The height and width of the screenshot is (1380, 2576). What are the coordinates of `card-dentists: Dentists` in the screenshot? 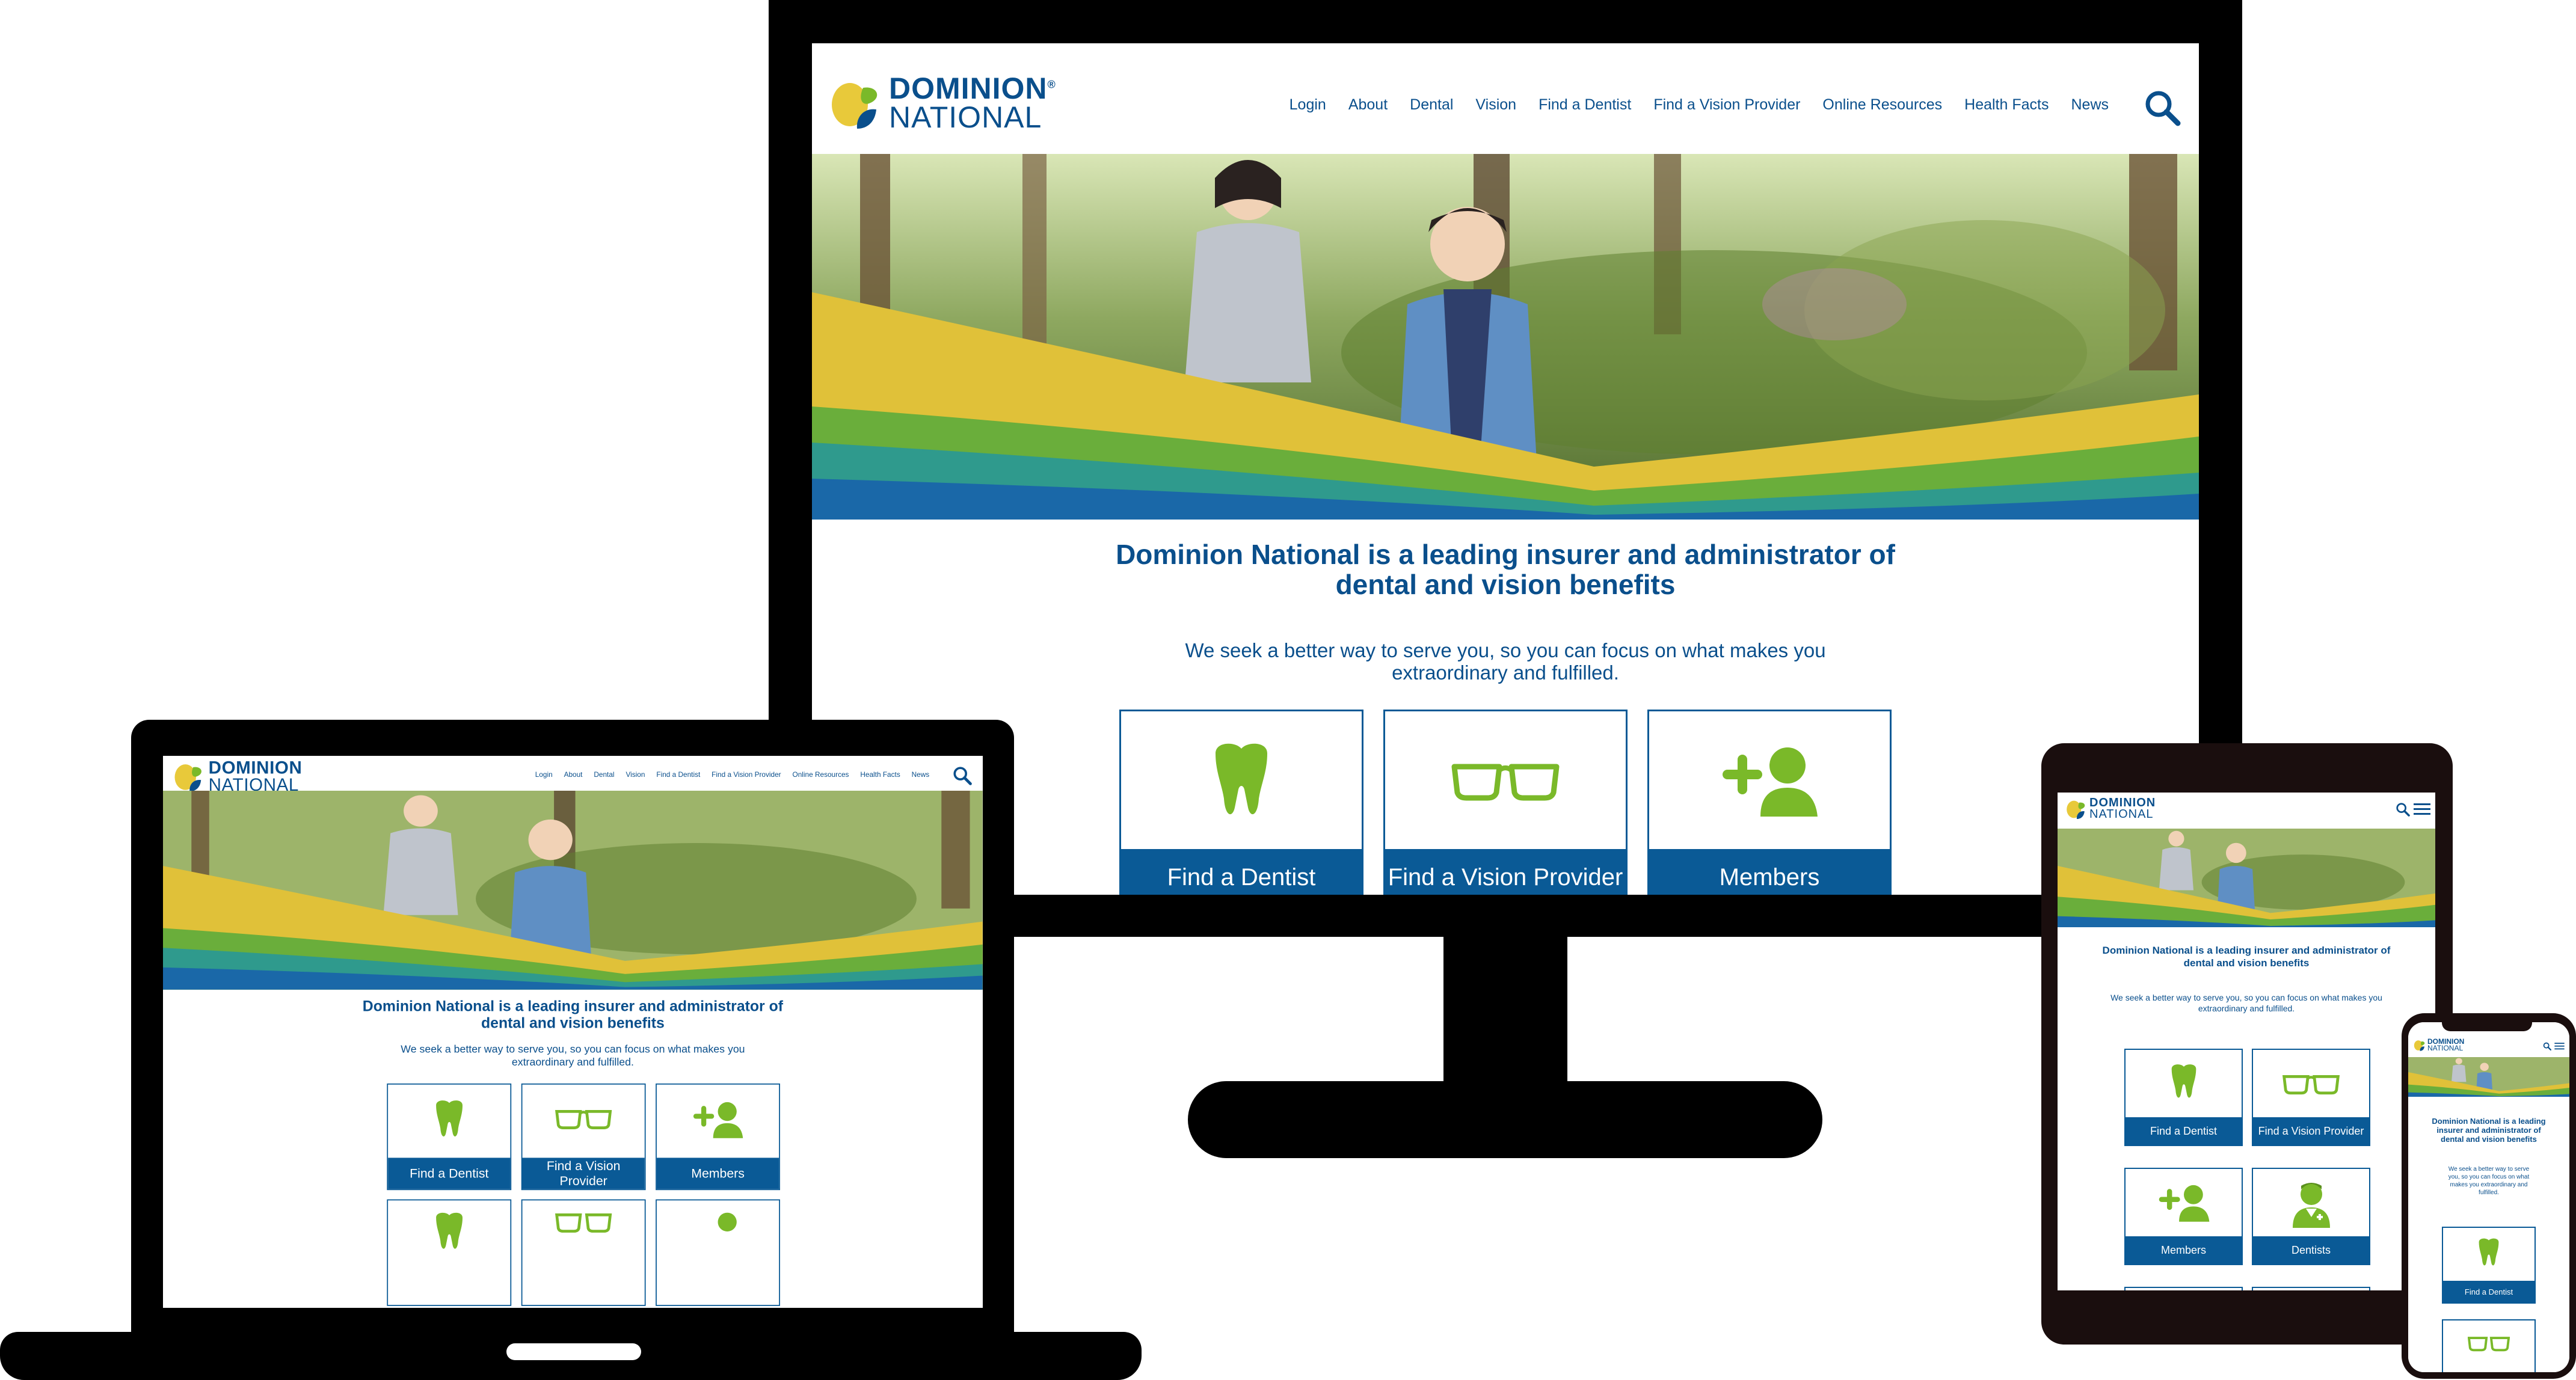 It's located at (2311, 1216).